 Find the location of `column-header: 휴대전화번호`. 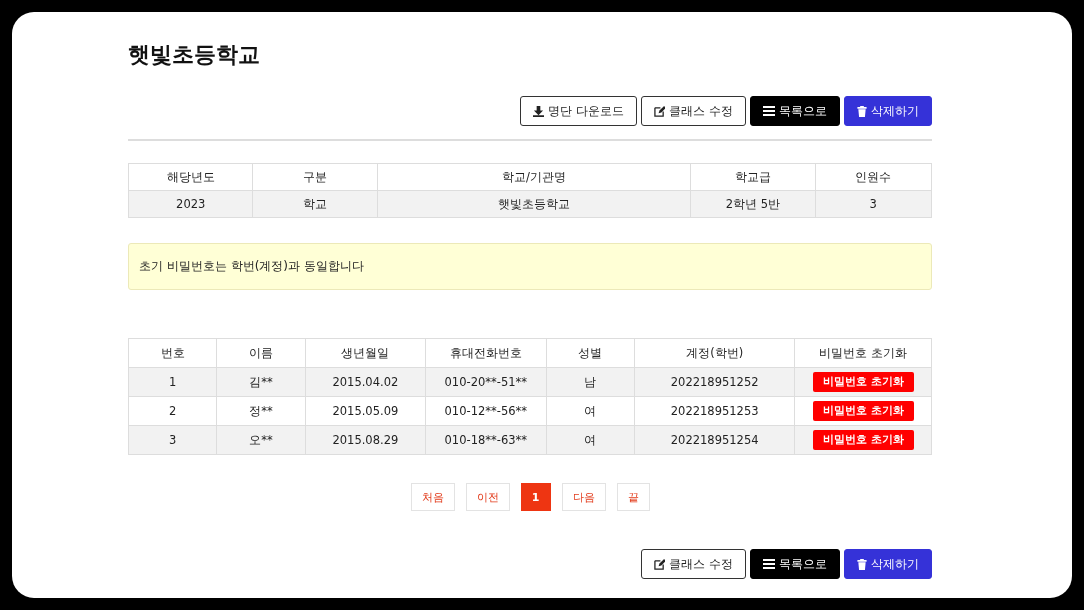

column-header: 휴대전화번호 is located at coordinates (486, 353).